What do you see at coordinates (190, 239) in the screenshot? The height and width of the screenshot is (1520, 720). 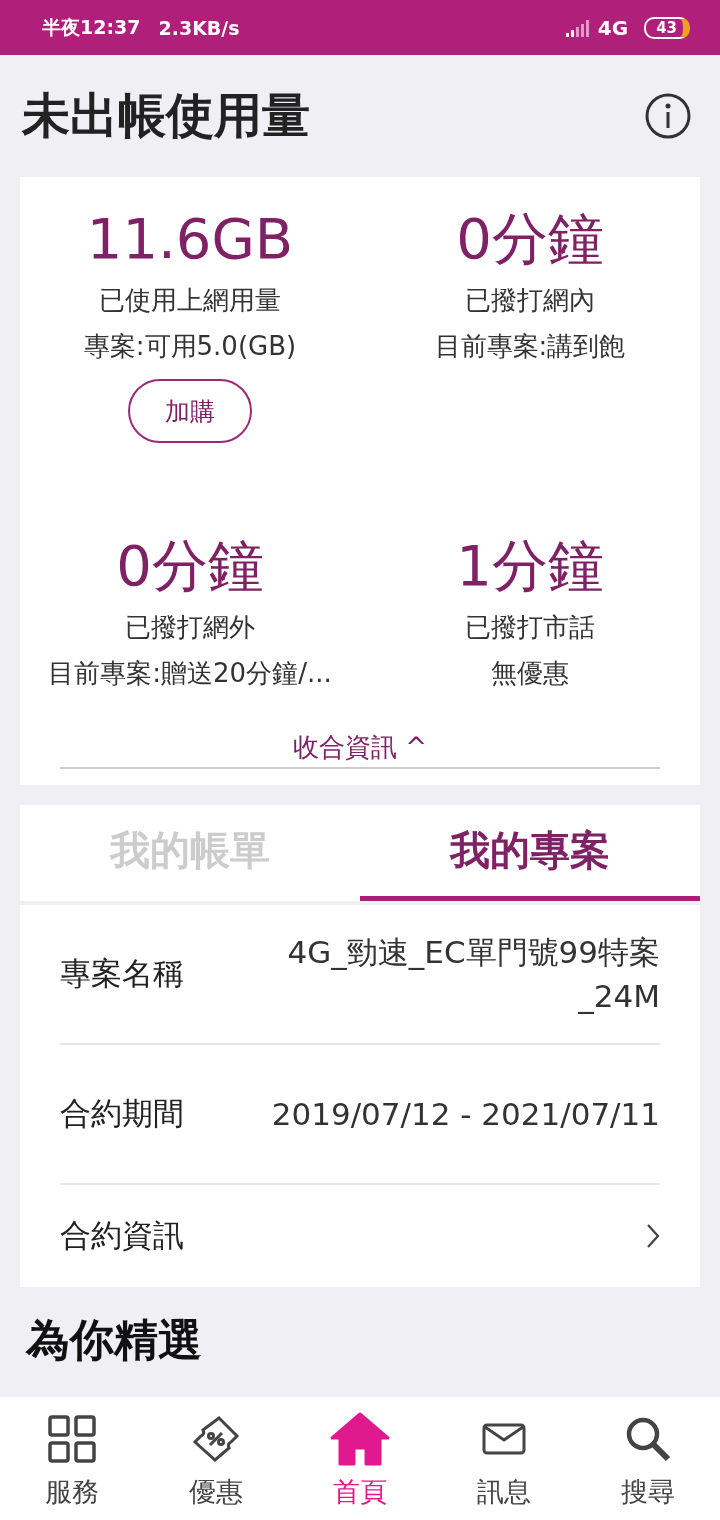 I see `usage-amount: 11.6GB` at bounding box center [190, 239].